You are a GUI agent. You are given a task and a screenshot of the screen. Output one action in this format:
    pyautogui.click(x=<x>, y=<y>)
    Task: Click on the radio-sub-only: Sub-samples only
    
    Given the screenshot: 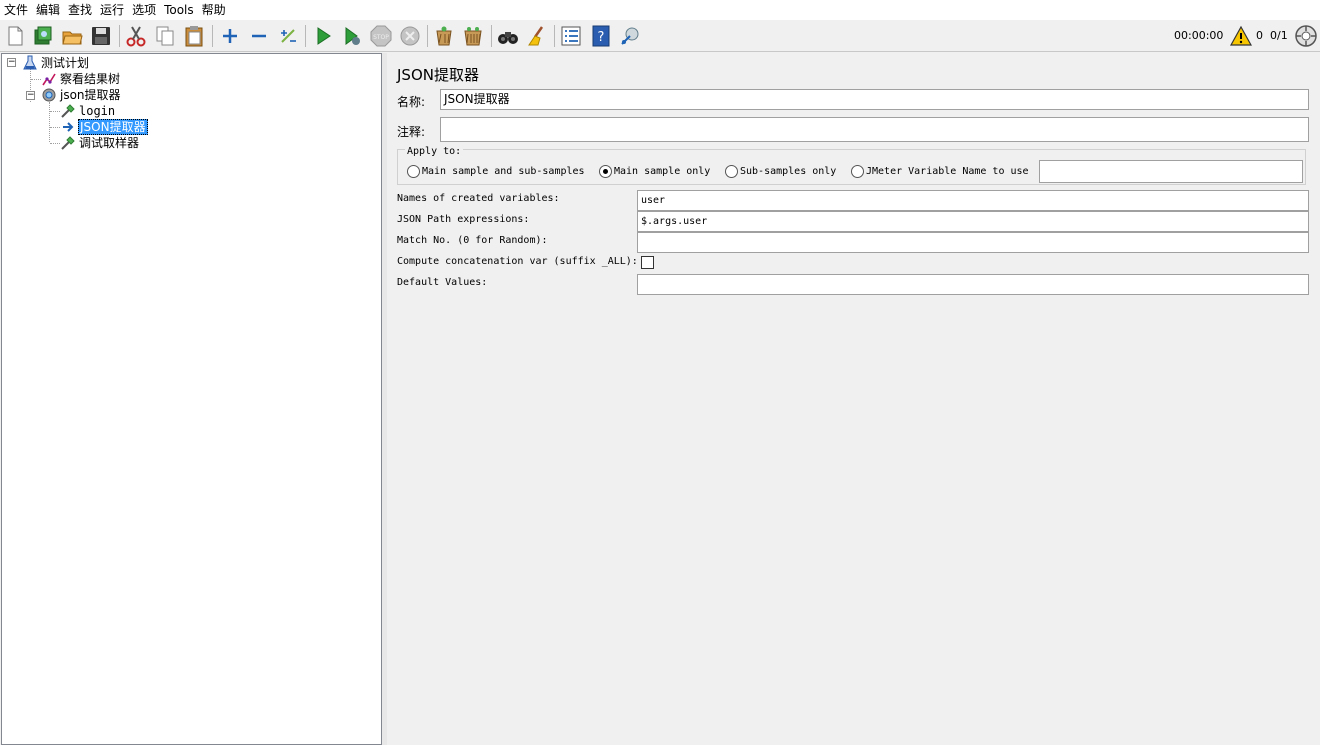 What is the action you would take?
    pyautogui.click(x=780, y=171)
    